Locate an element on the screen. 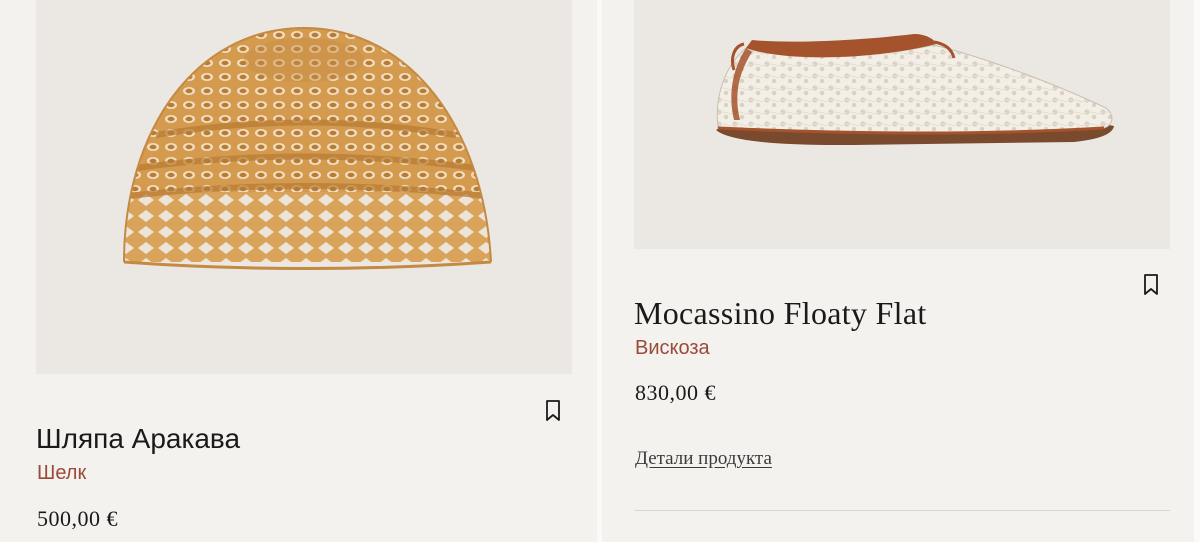  shoe-image is located at coordinates (915, 90).